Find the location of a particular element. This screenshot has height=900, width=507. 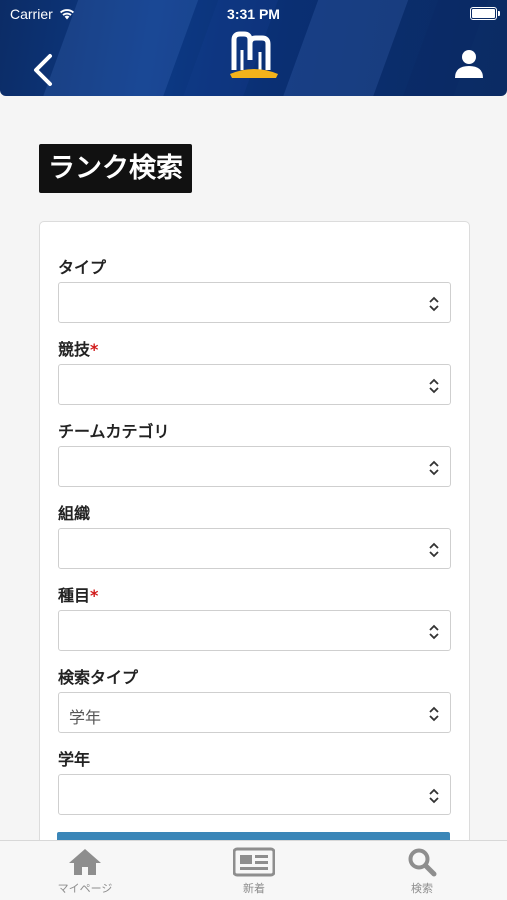

back-button is located at coordinates (44, 68).